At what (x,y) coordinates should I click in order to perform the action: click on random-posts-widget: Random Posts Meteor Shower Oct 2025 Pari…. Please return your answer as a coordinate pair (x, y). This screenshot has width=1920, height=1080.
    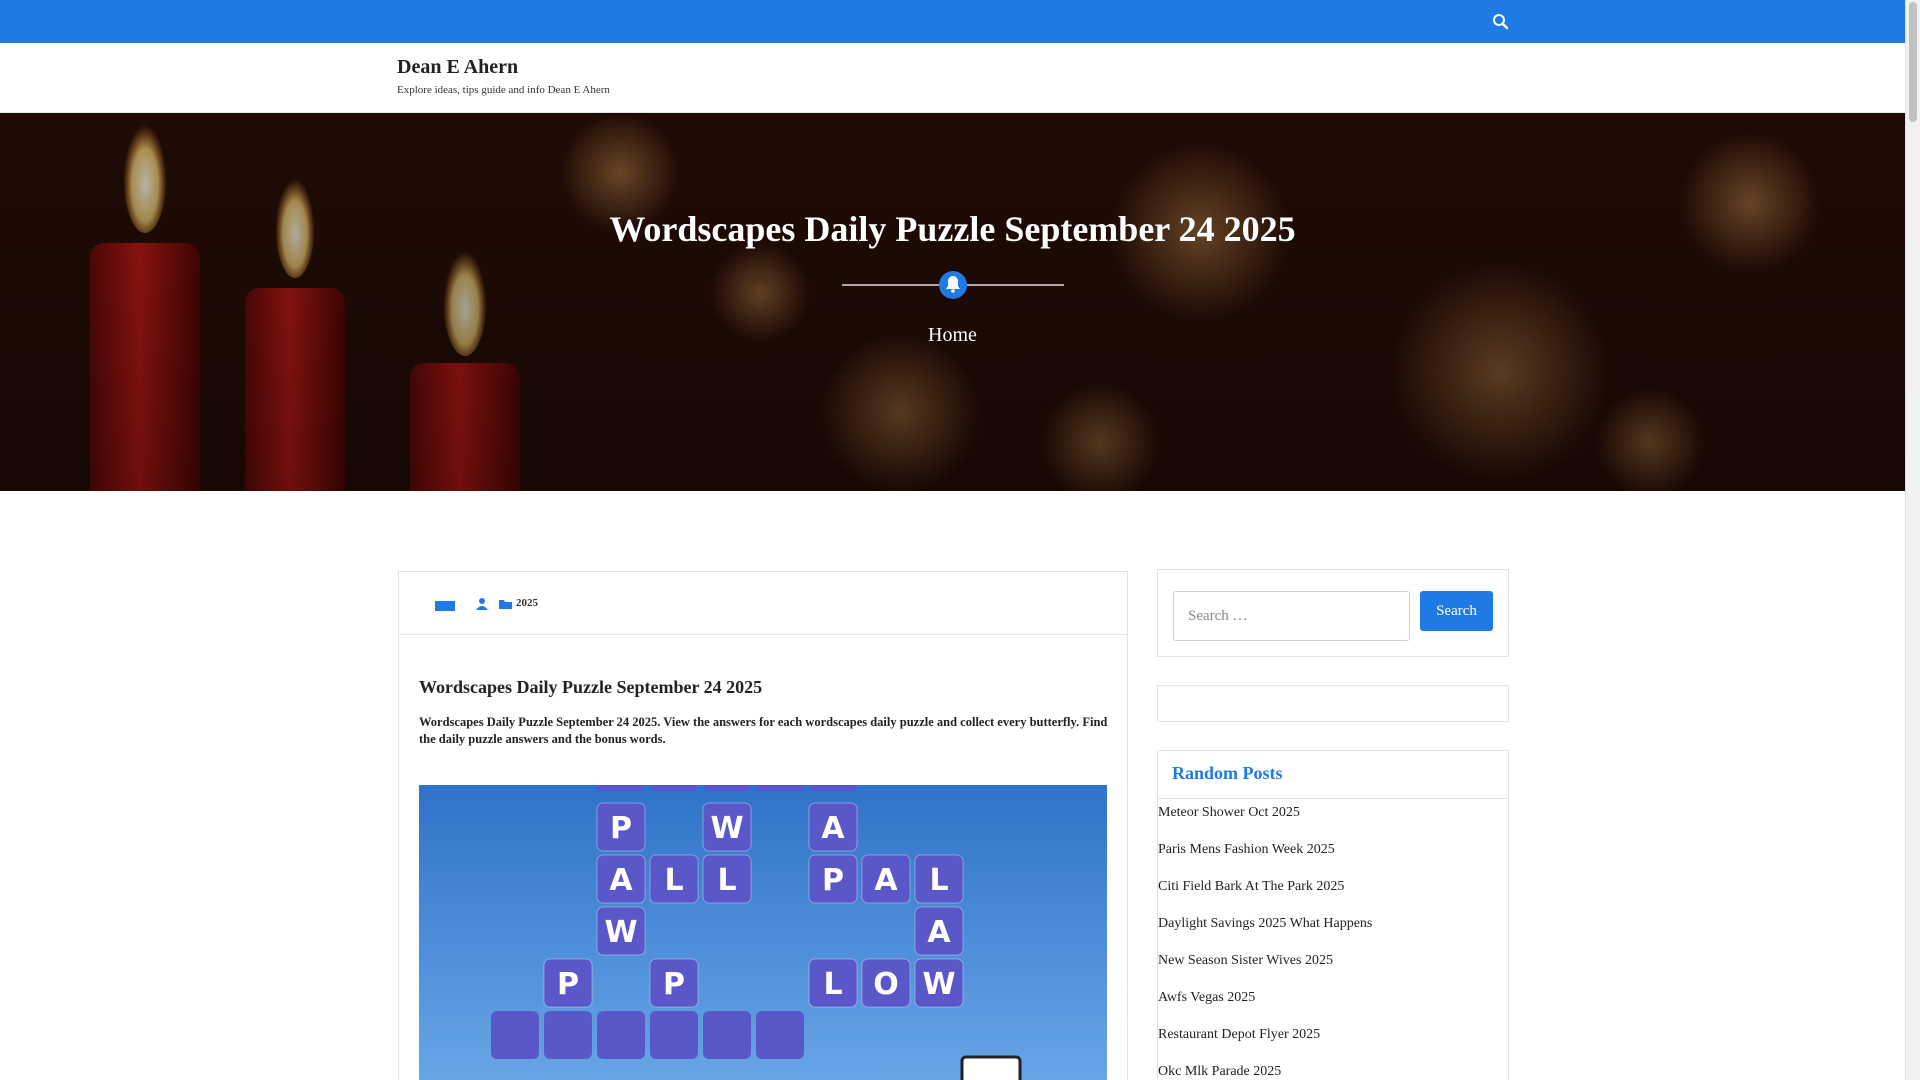
    Looking at the image, I should click on (1333, 915).